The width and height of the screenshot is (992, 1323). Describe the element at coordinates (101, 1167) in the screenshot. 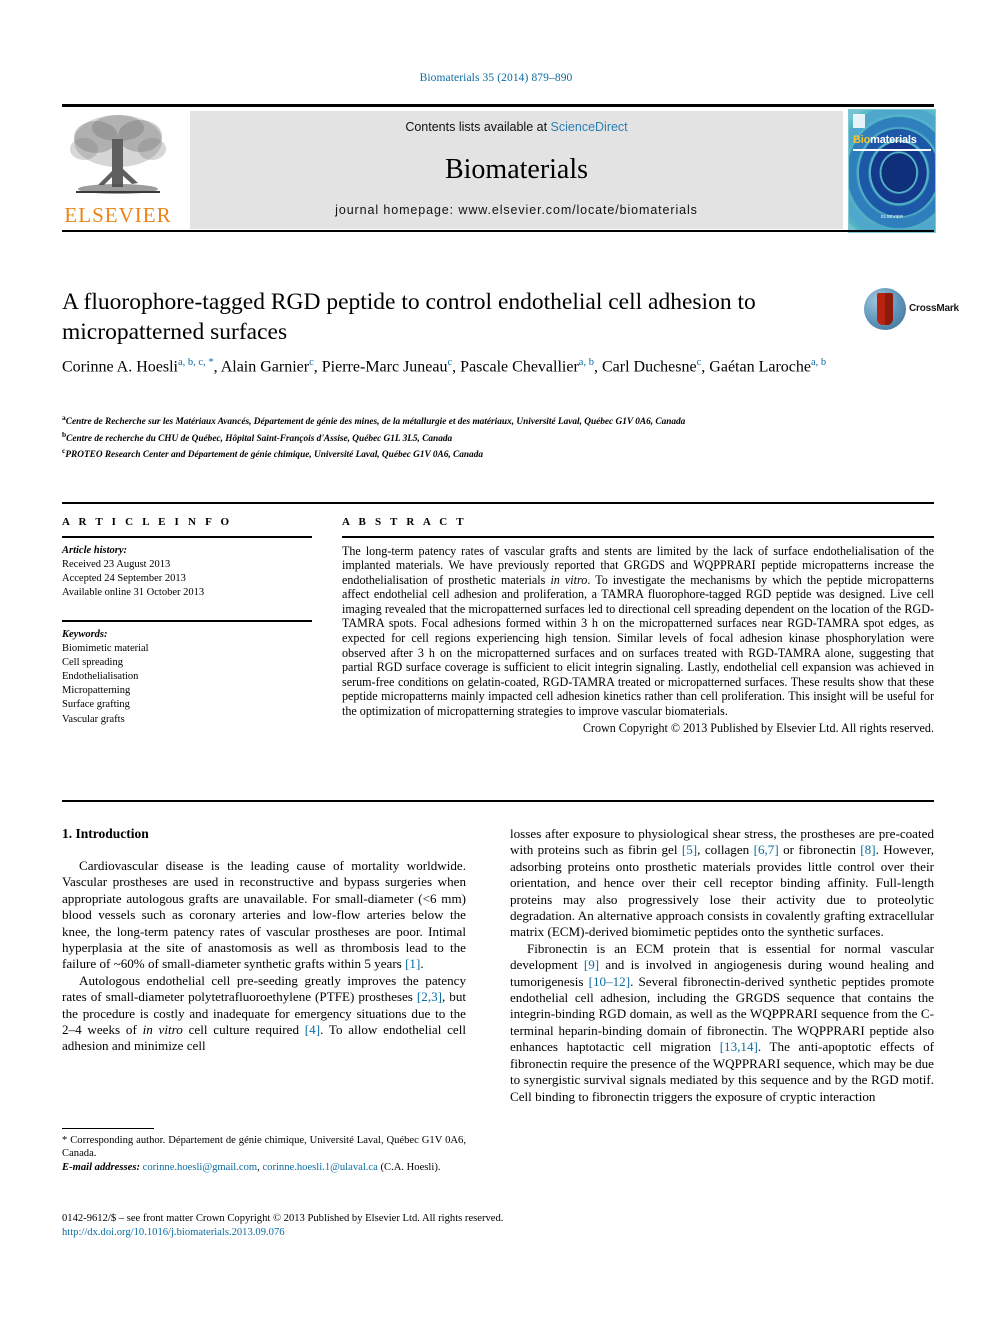

I see `email-label: E-mail addresses:` at that location.